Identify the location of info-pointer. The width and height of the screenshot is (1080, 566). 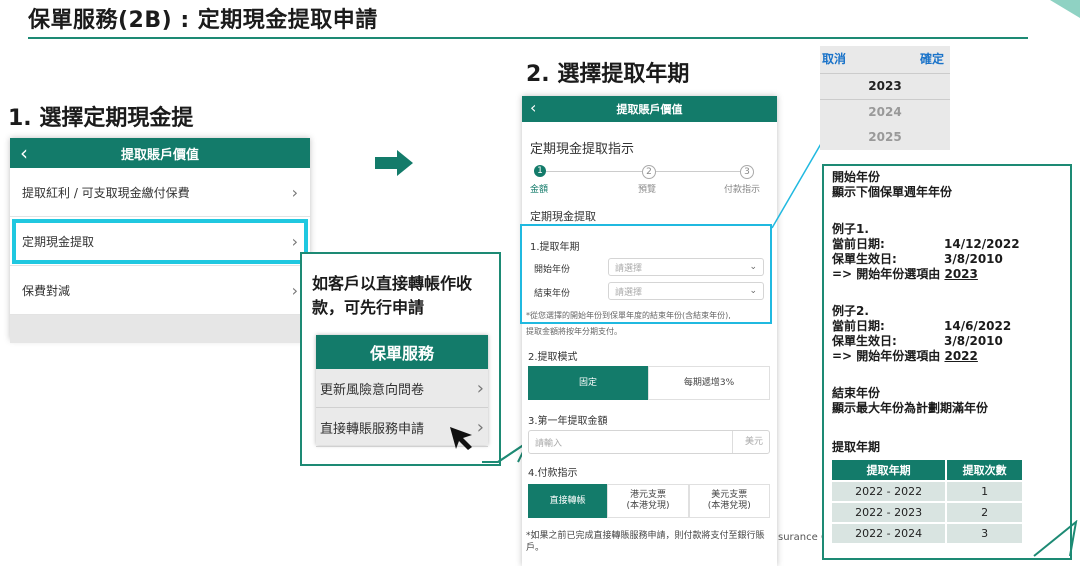
(1055, 538).